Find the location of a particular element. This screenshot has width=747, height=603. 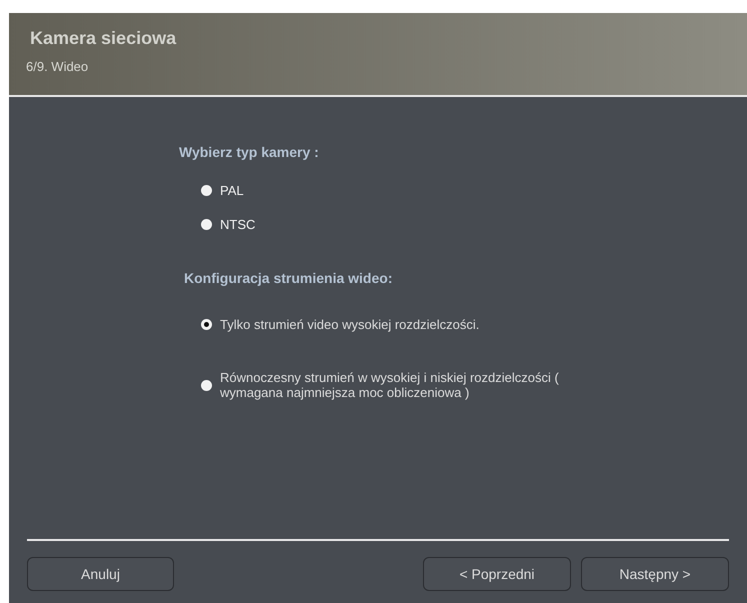

section-heading: Wybierz typ kamery : is located at coordinates (249, 152).